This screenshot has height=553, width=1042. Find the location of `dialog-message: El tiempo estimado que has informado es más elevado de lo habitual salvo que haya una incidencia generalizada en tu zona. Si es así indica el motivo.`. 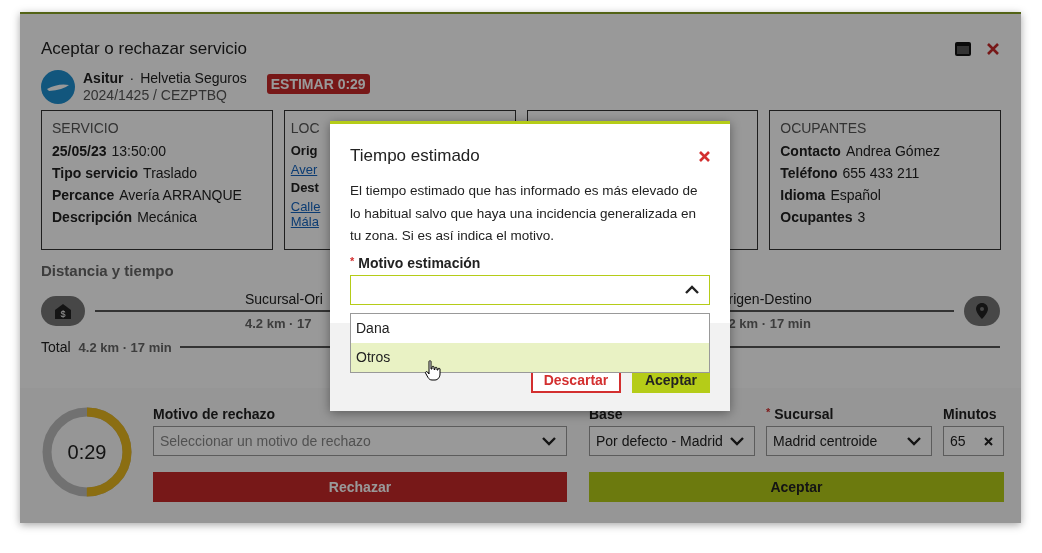

dialog-message: El tiempo estimado que has informado es más elevado de lo habitual salvo que haya una incidencia generalizada en tu zona. Si es así indica el motivo. is located at coordinates (524, 213).